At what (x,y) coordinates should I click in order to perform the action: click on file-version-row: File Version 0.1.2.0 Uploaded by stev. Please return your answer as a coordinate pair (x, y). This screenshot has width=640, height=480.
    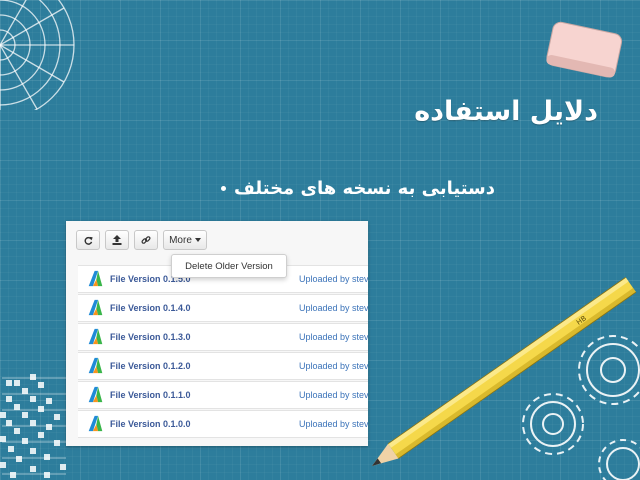
    Looking at the image, I should click on (223, 366).